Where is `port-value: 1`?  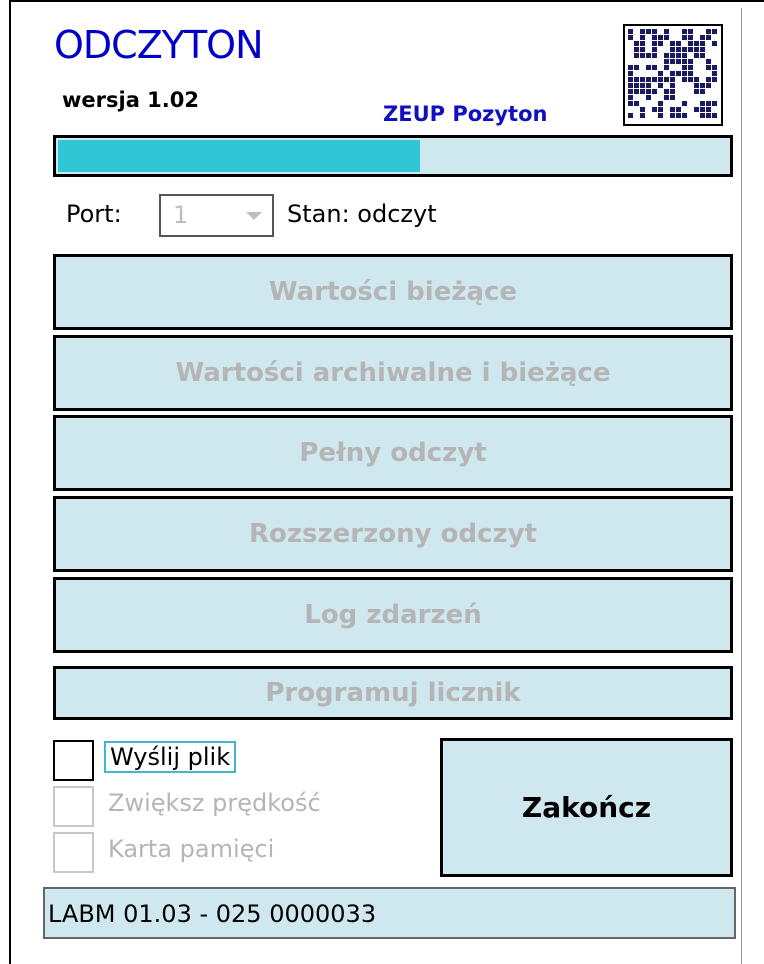
port-value: 1 is located at coordinates (181, 215).